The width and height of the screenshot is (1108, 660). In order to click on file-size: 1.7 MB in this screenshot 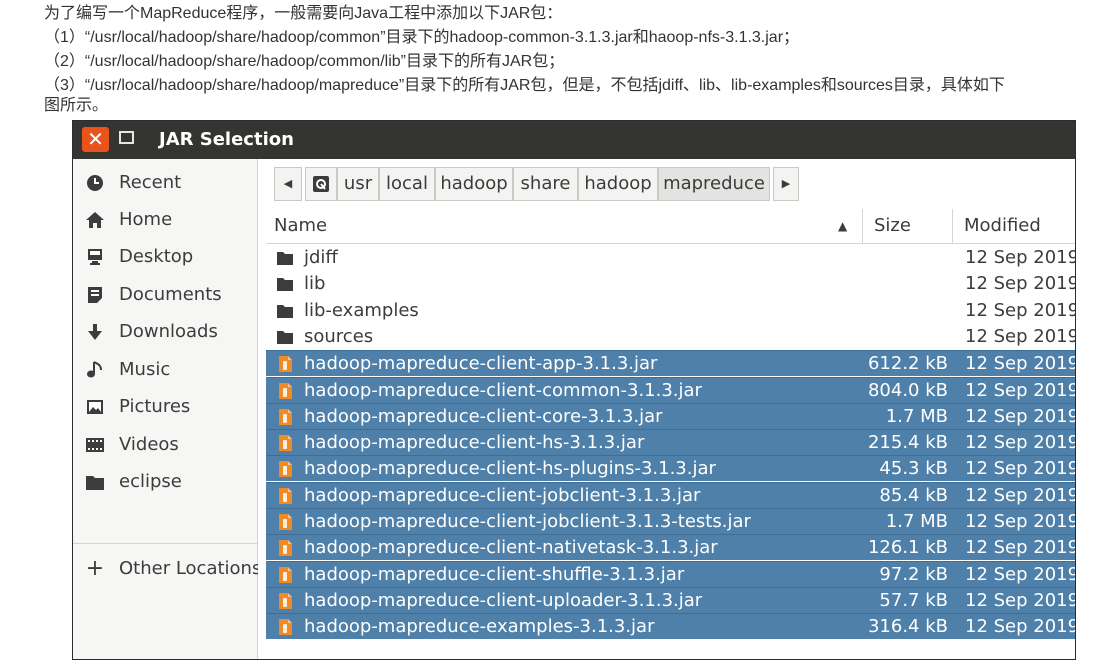, I will do `click(916, 521)`.